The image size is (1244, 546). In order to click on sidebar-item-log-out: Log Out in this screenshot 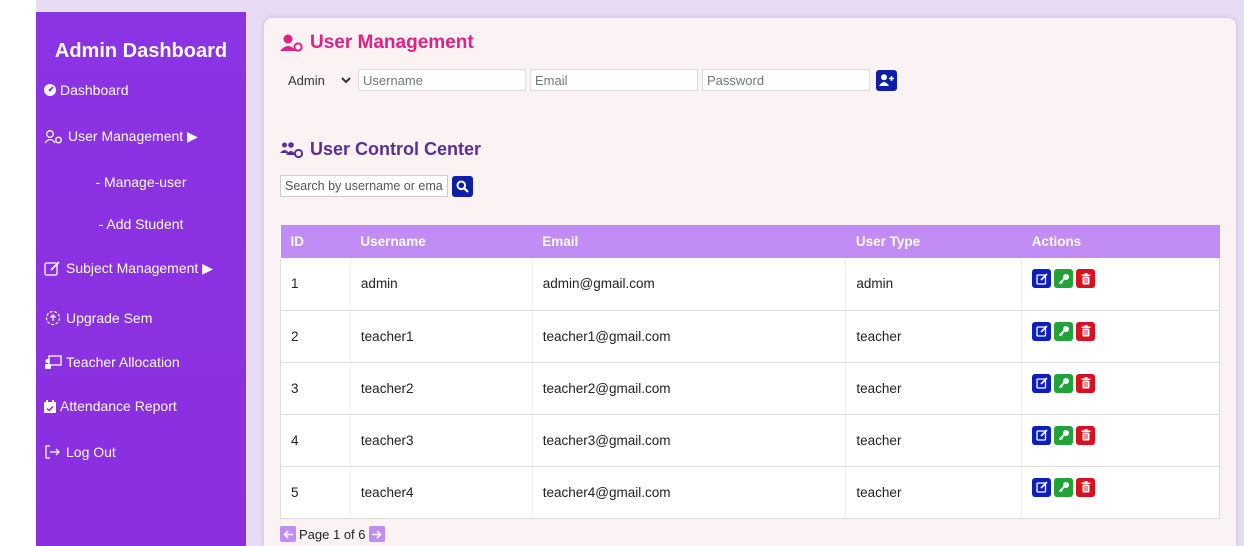, I will do `click(80, 452)`.